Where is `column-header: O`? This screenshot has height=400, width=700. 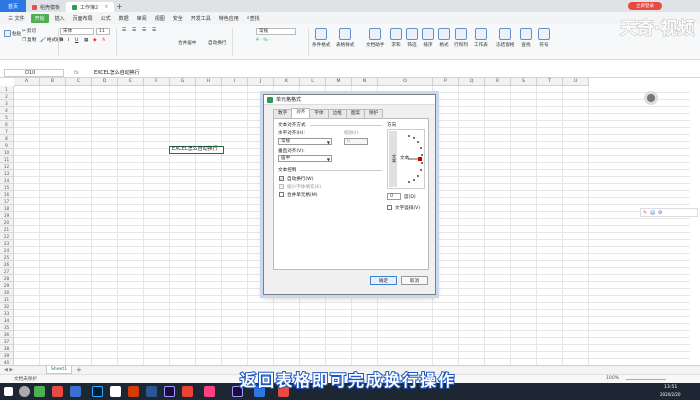
column-header: O is located at coordinates (405, 82).